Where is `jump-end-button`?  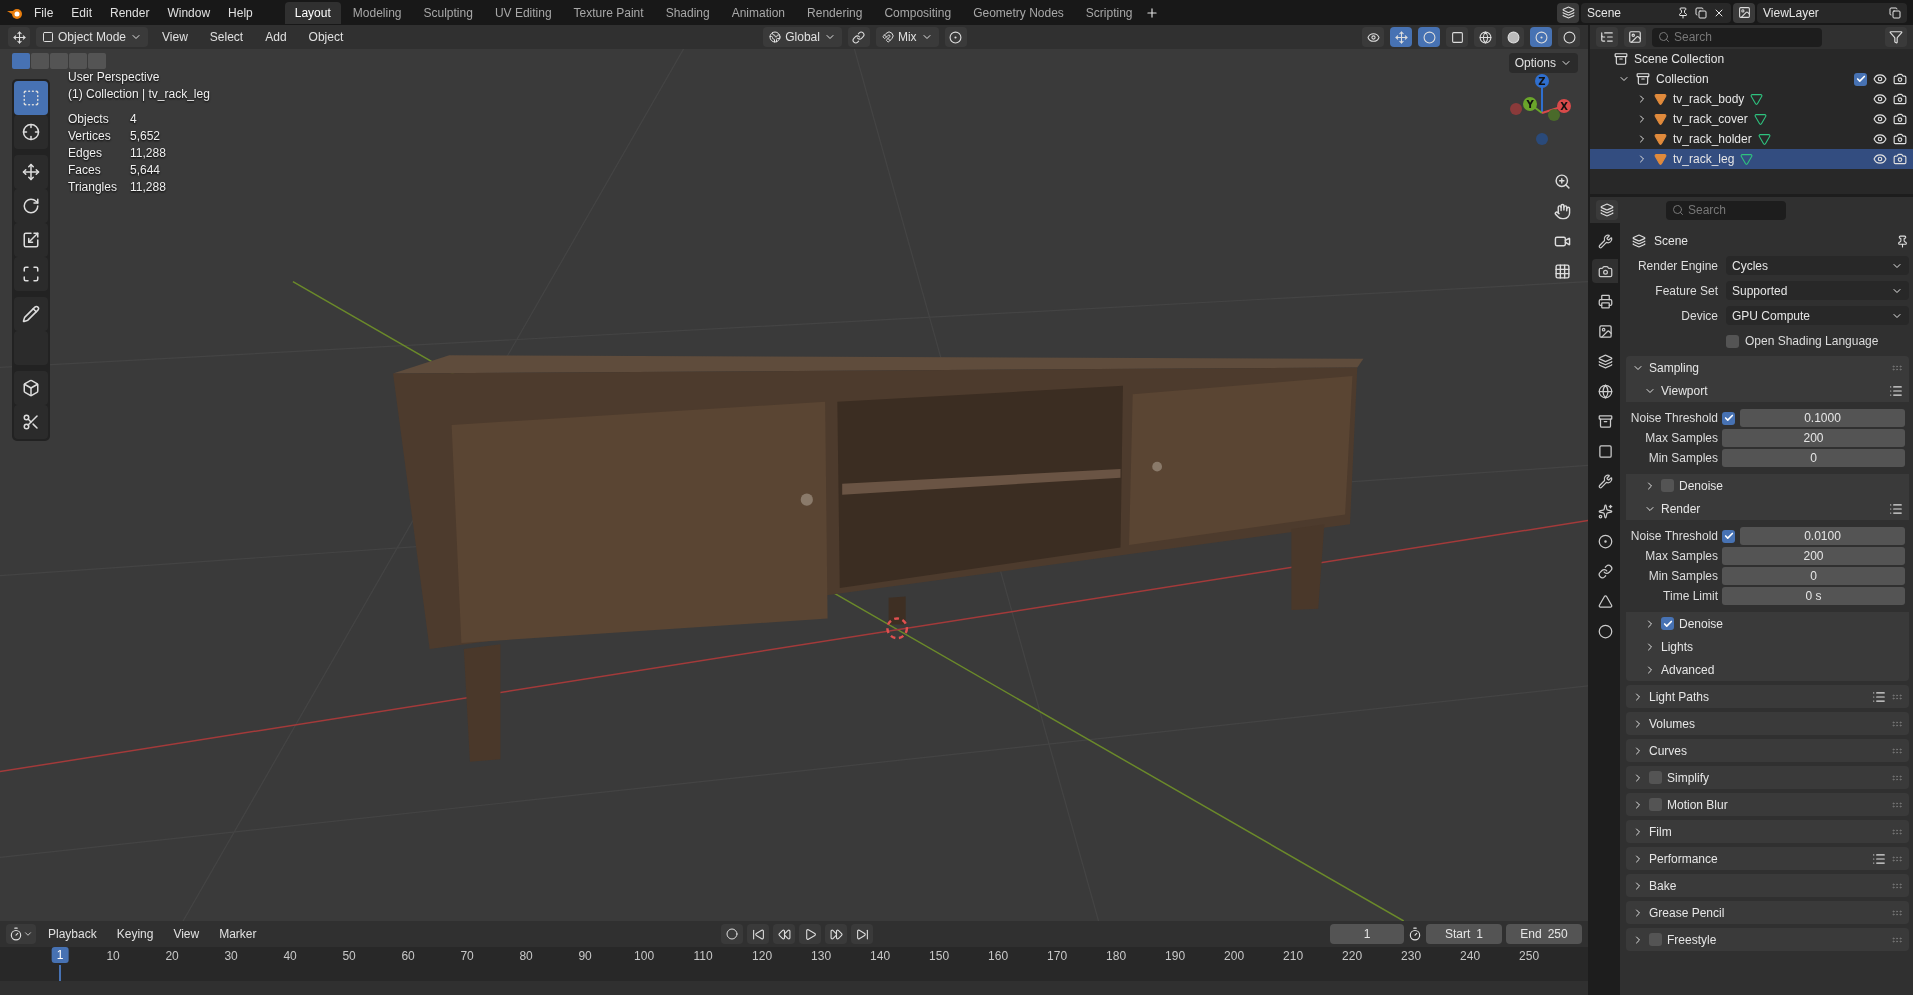 jump-end-button is located at coordinates (862, 934).